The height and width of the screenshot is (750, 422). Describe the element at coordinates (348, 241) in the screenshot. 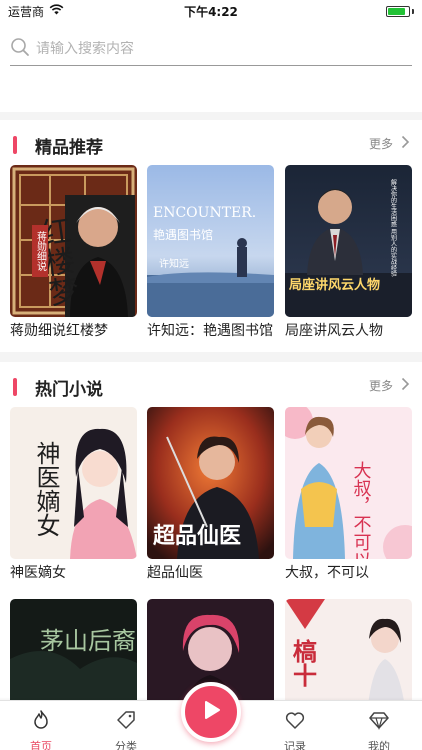

I see `book-cover: 局座讲风云人物 解决你的生活困惑 用别人的实战经验` at that location.